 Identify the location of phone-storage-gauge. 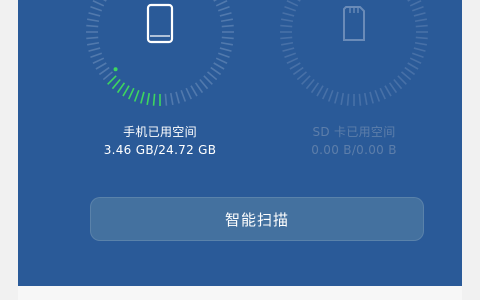
(160, 56).